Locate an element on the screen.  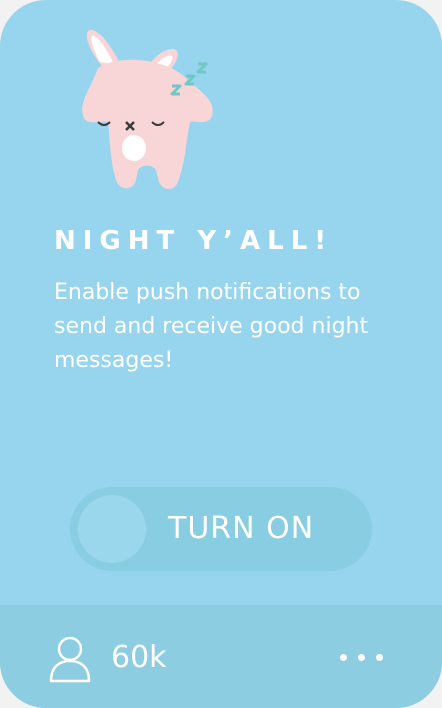
follower-count: 60k is located at coordinates (139, 657).